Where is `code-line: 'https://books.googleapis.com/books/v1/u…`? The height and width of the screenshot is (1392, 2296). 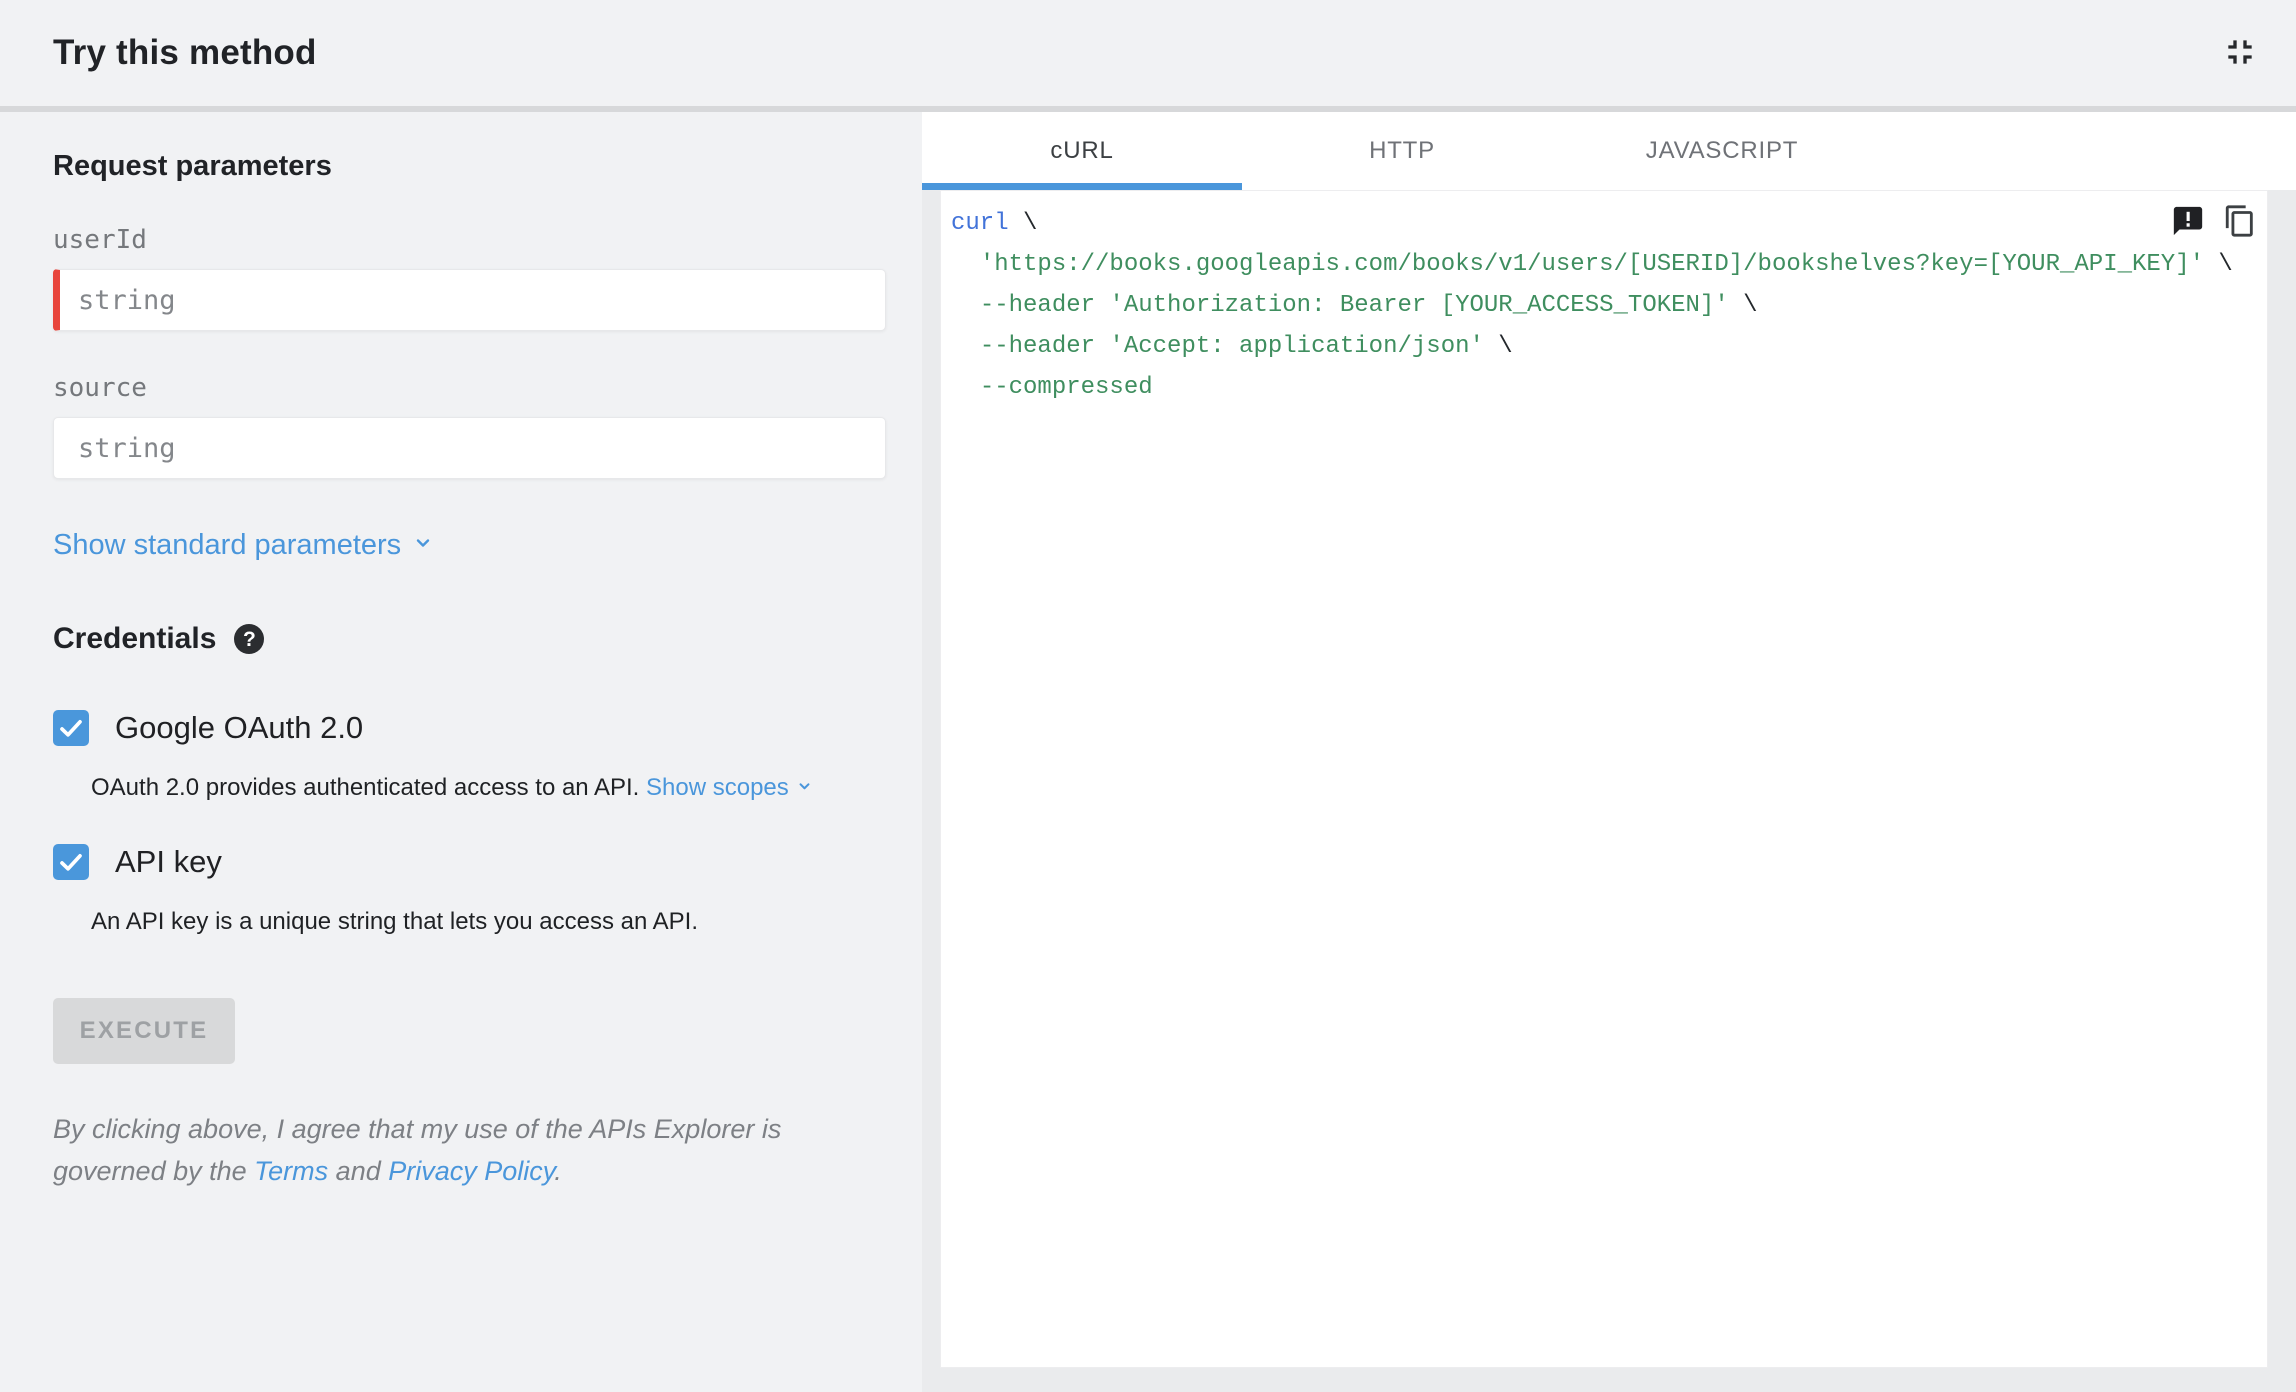 code-line: 'https://books.googleapis.com/books/v1/u… is located at coordinates (1606, 264).